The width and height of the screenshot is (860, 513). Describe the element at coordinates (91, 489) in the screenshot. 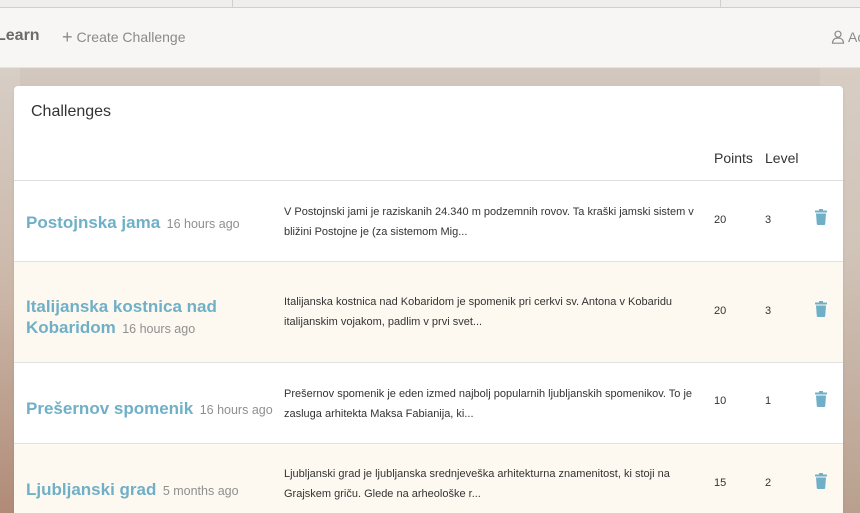

I see `challenge-title: Ljubljanski grad` at that location.